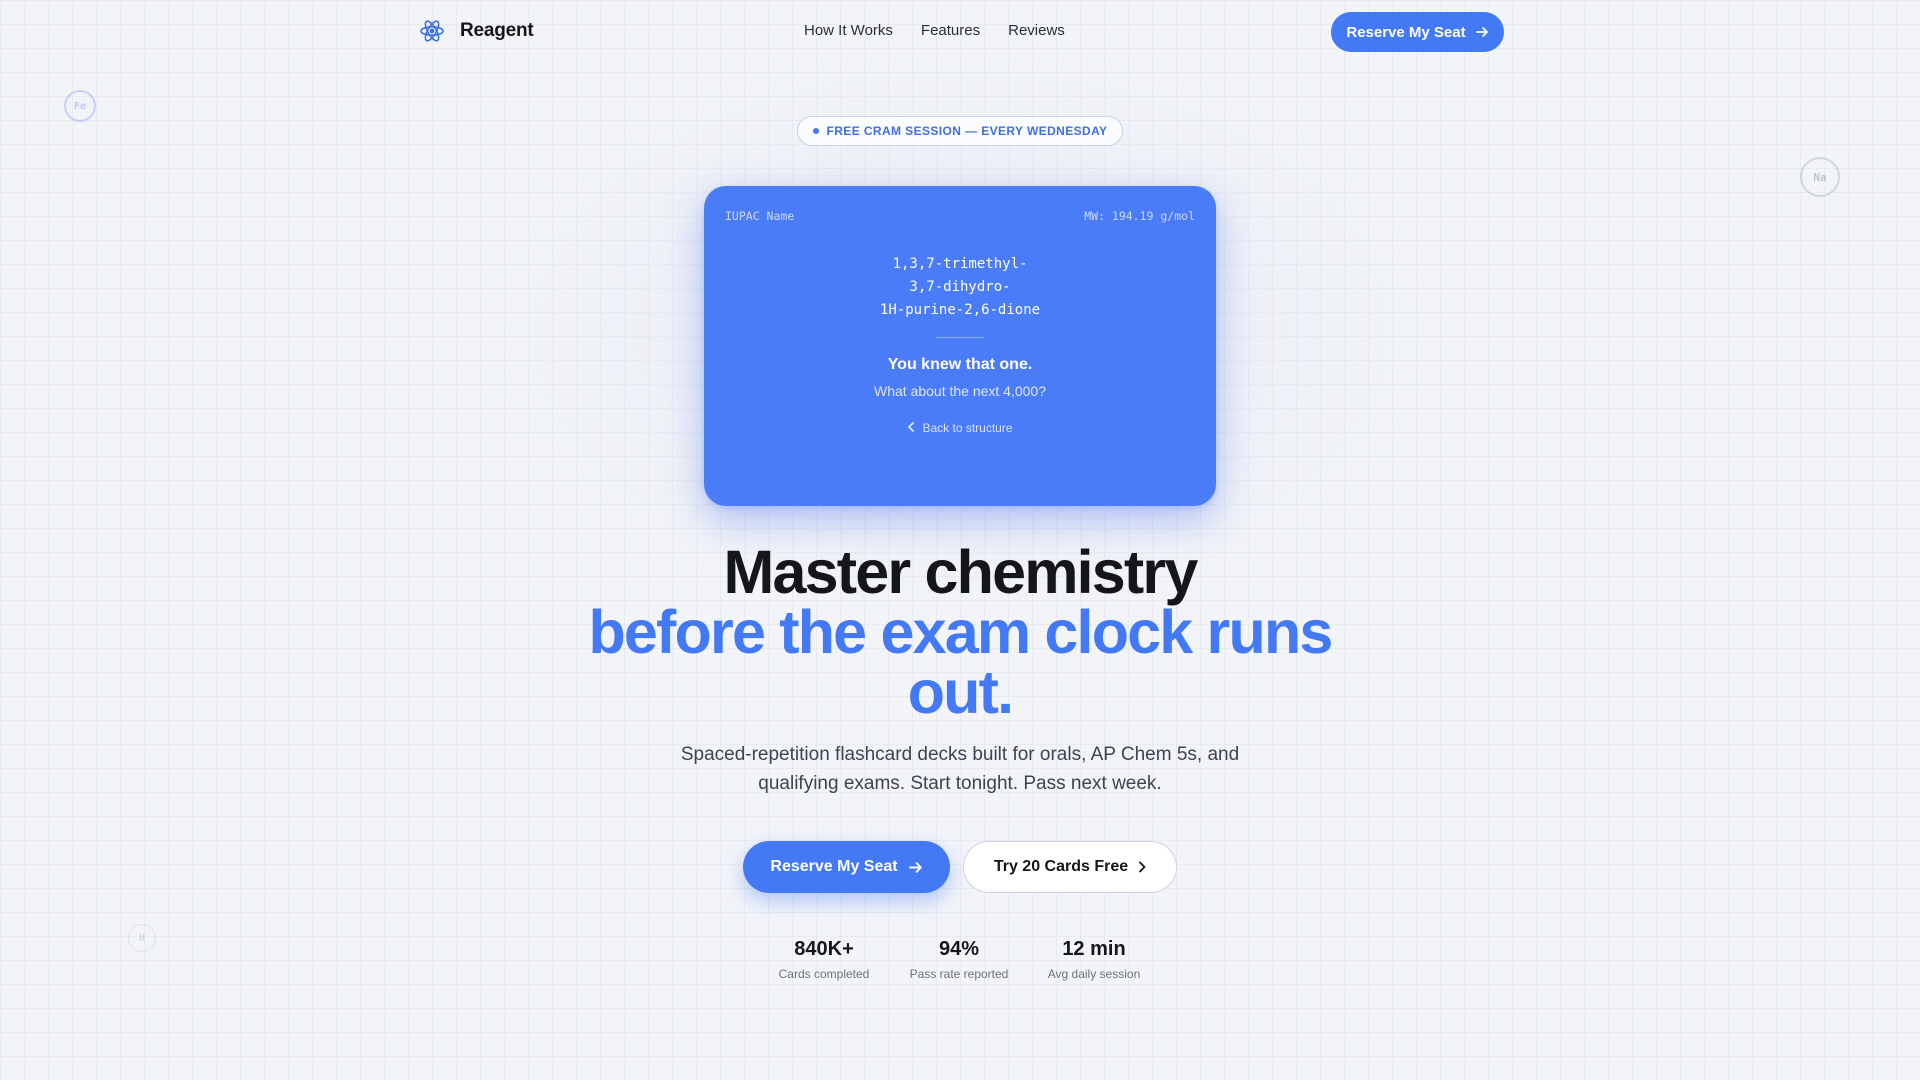  I want to click on stat-item: 840K+ Cards completed, so click(824, 959).